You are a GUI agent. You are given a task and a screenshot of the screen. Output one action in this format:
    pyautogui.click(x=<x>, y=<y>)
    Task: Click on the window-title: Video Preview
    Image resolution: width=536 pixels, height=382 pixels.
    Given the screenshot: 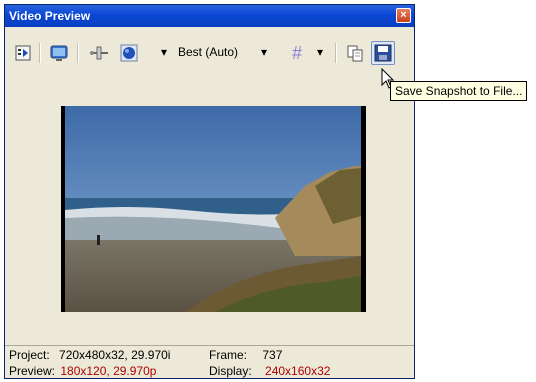 What is the action you would take?
    pyautogui.click(x=50, y=16)
    